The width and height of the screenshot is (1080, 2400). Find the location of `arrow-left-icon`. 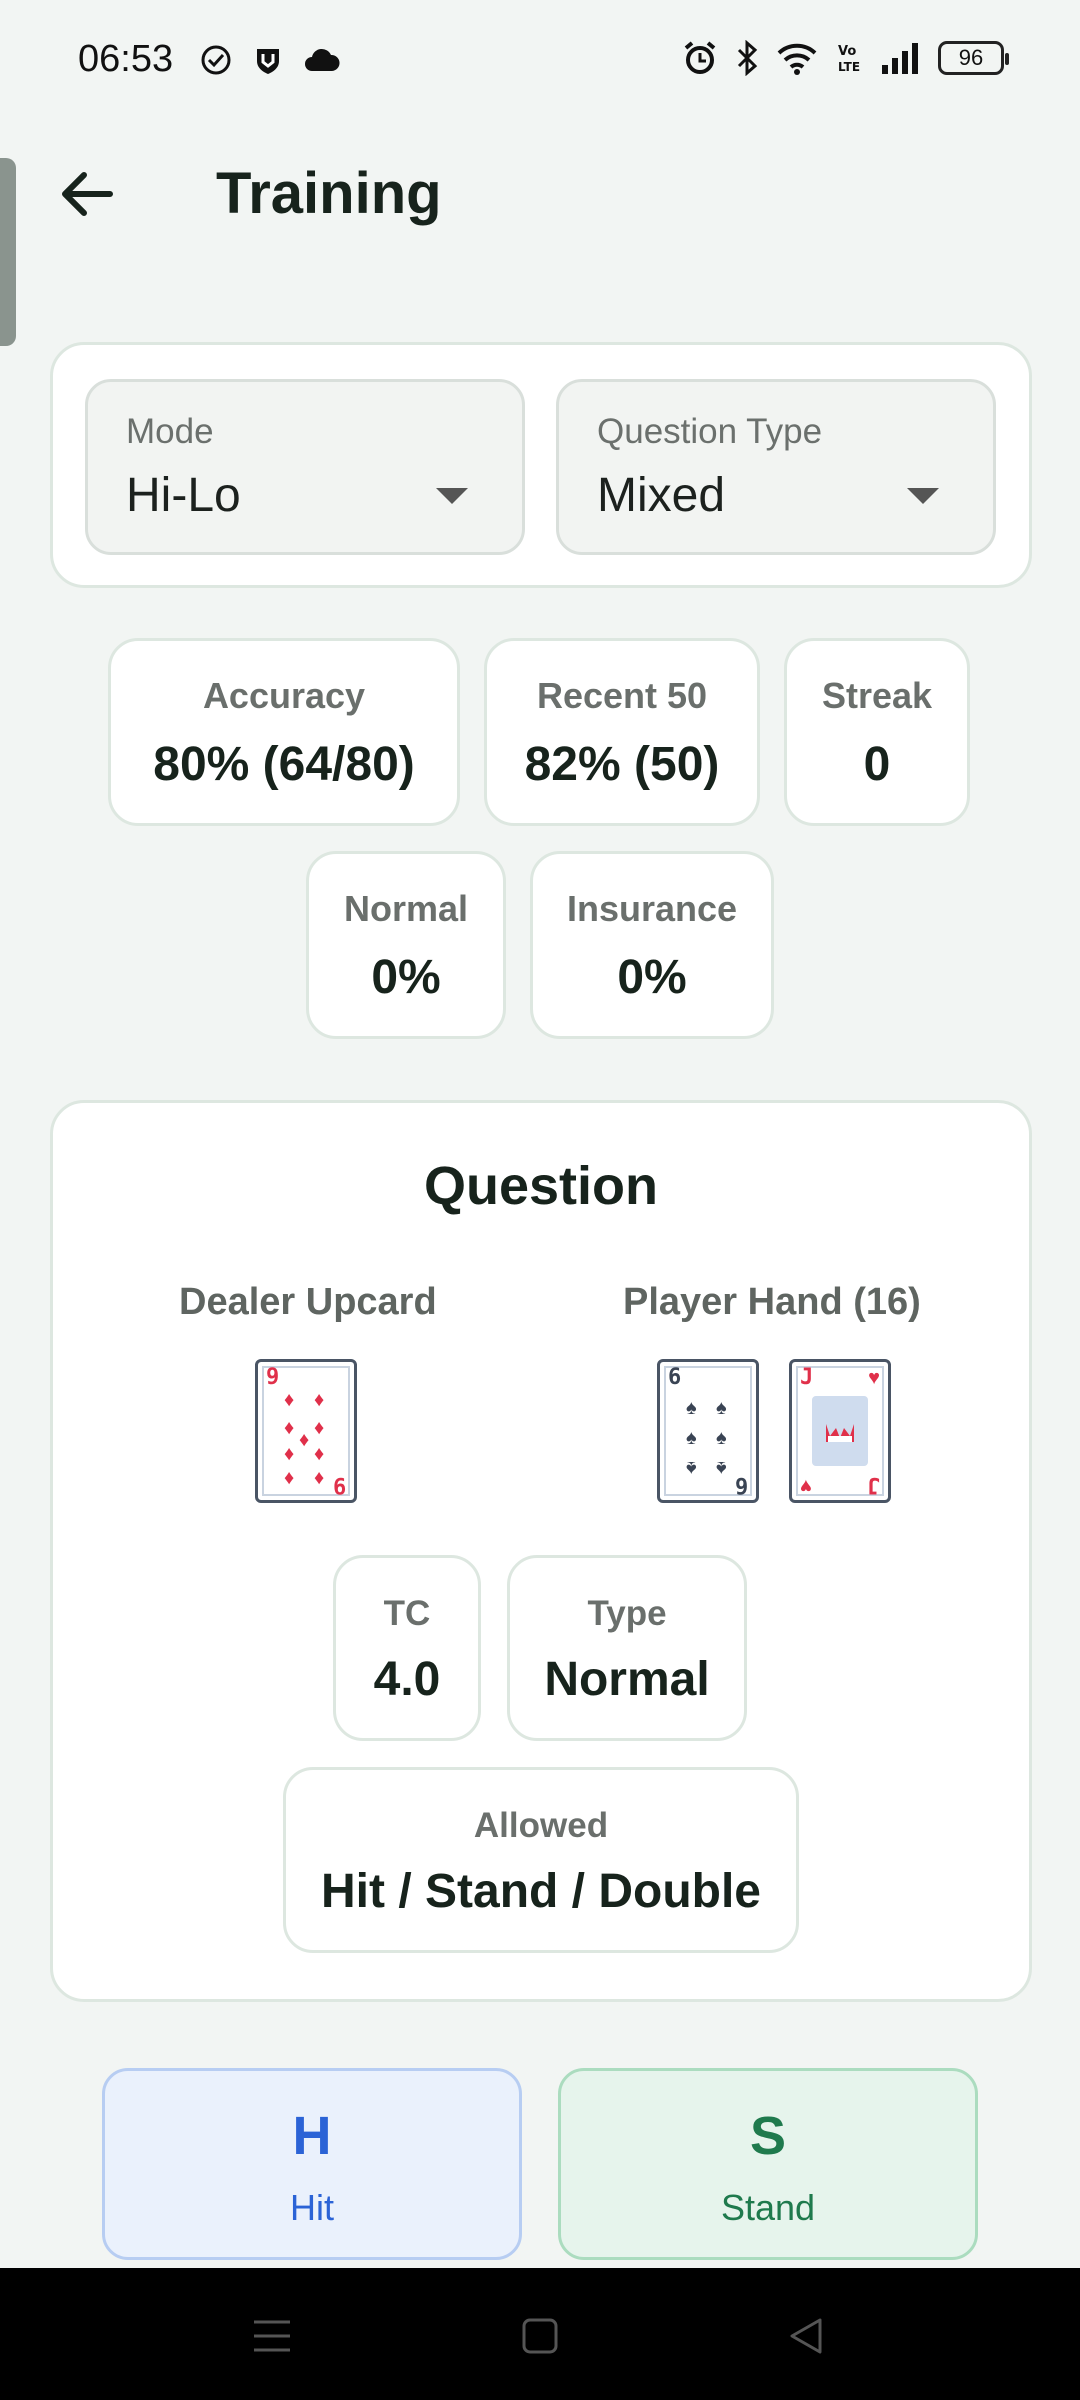

arrow-left-icon is located at coordinates (87, 194).